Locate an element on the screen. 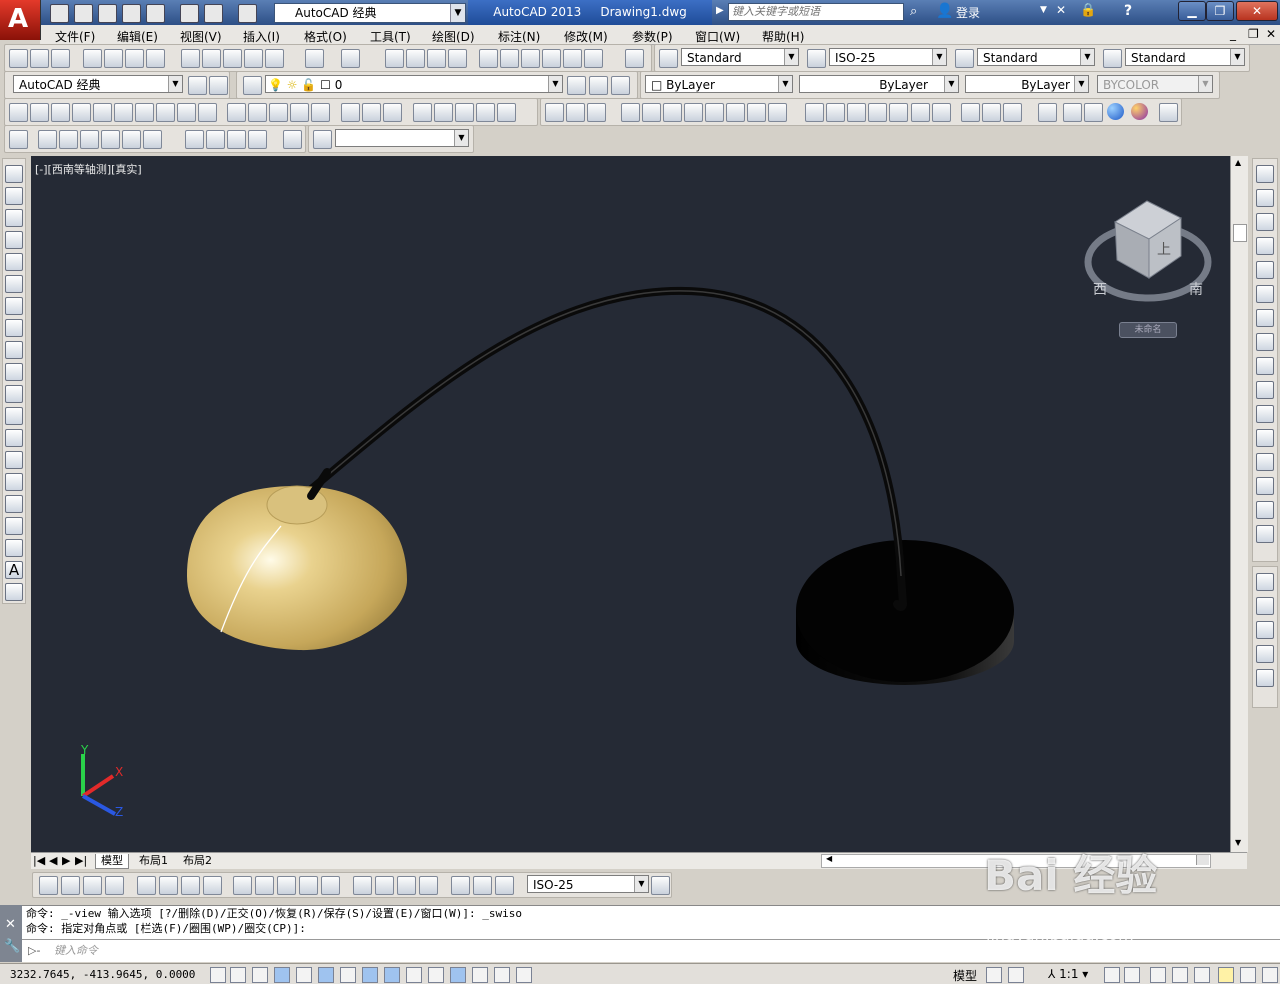  3d-mirror-icon is located at coordinates (506, 112).